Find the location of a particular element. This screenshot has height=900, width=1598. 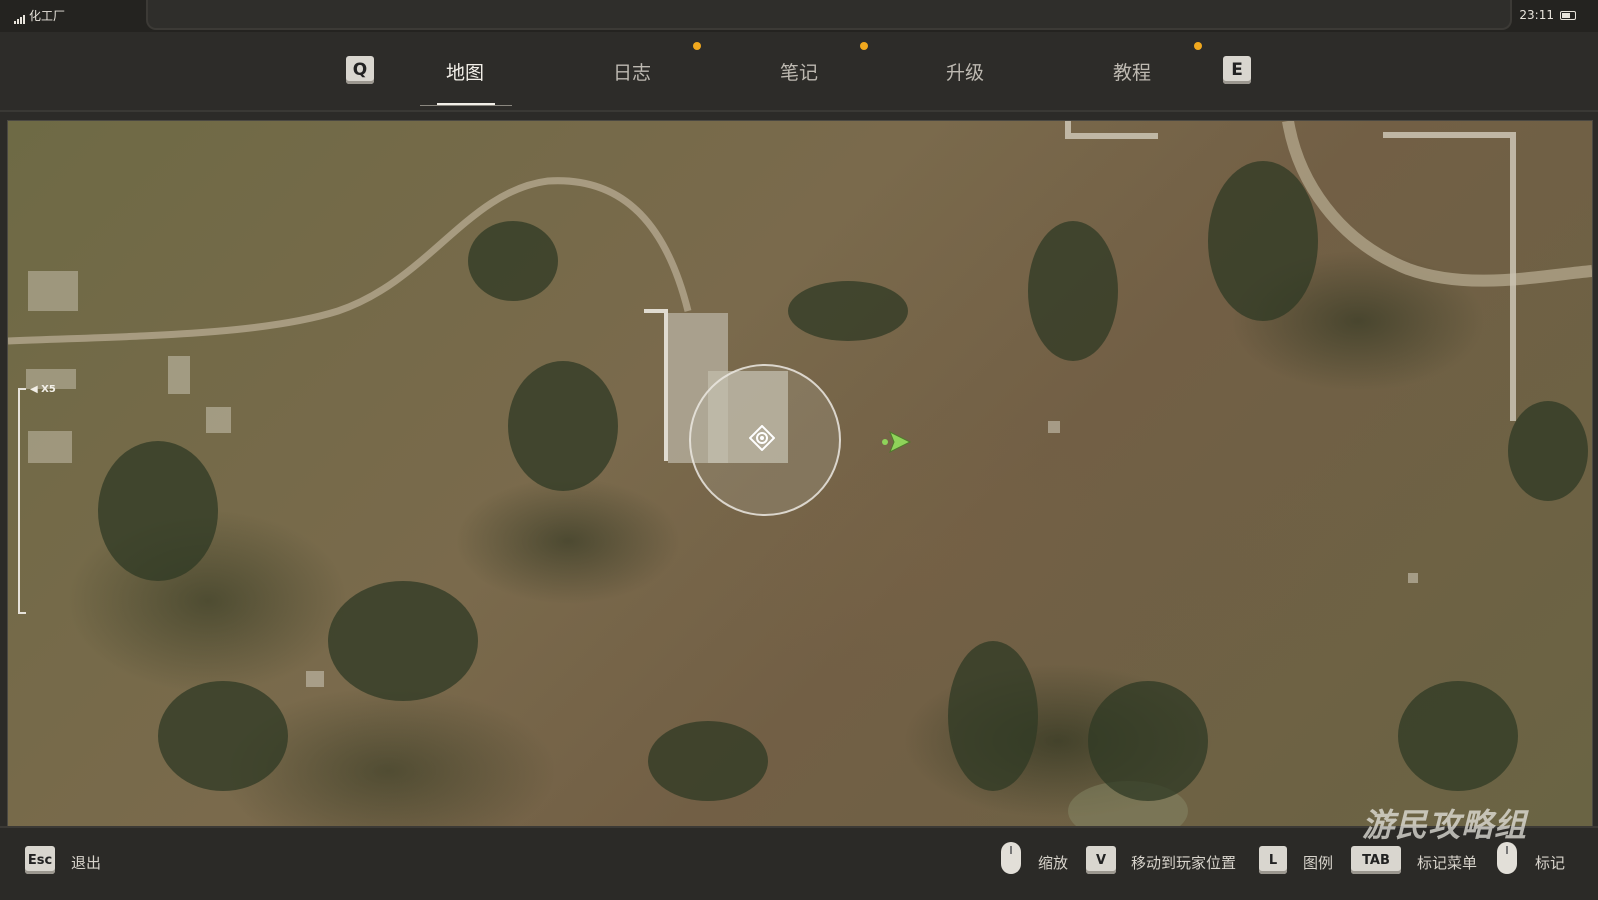

mark-label: 标记 is located at coordinates (1550, 862).